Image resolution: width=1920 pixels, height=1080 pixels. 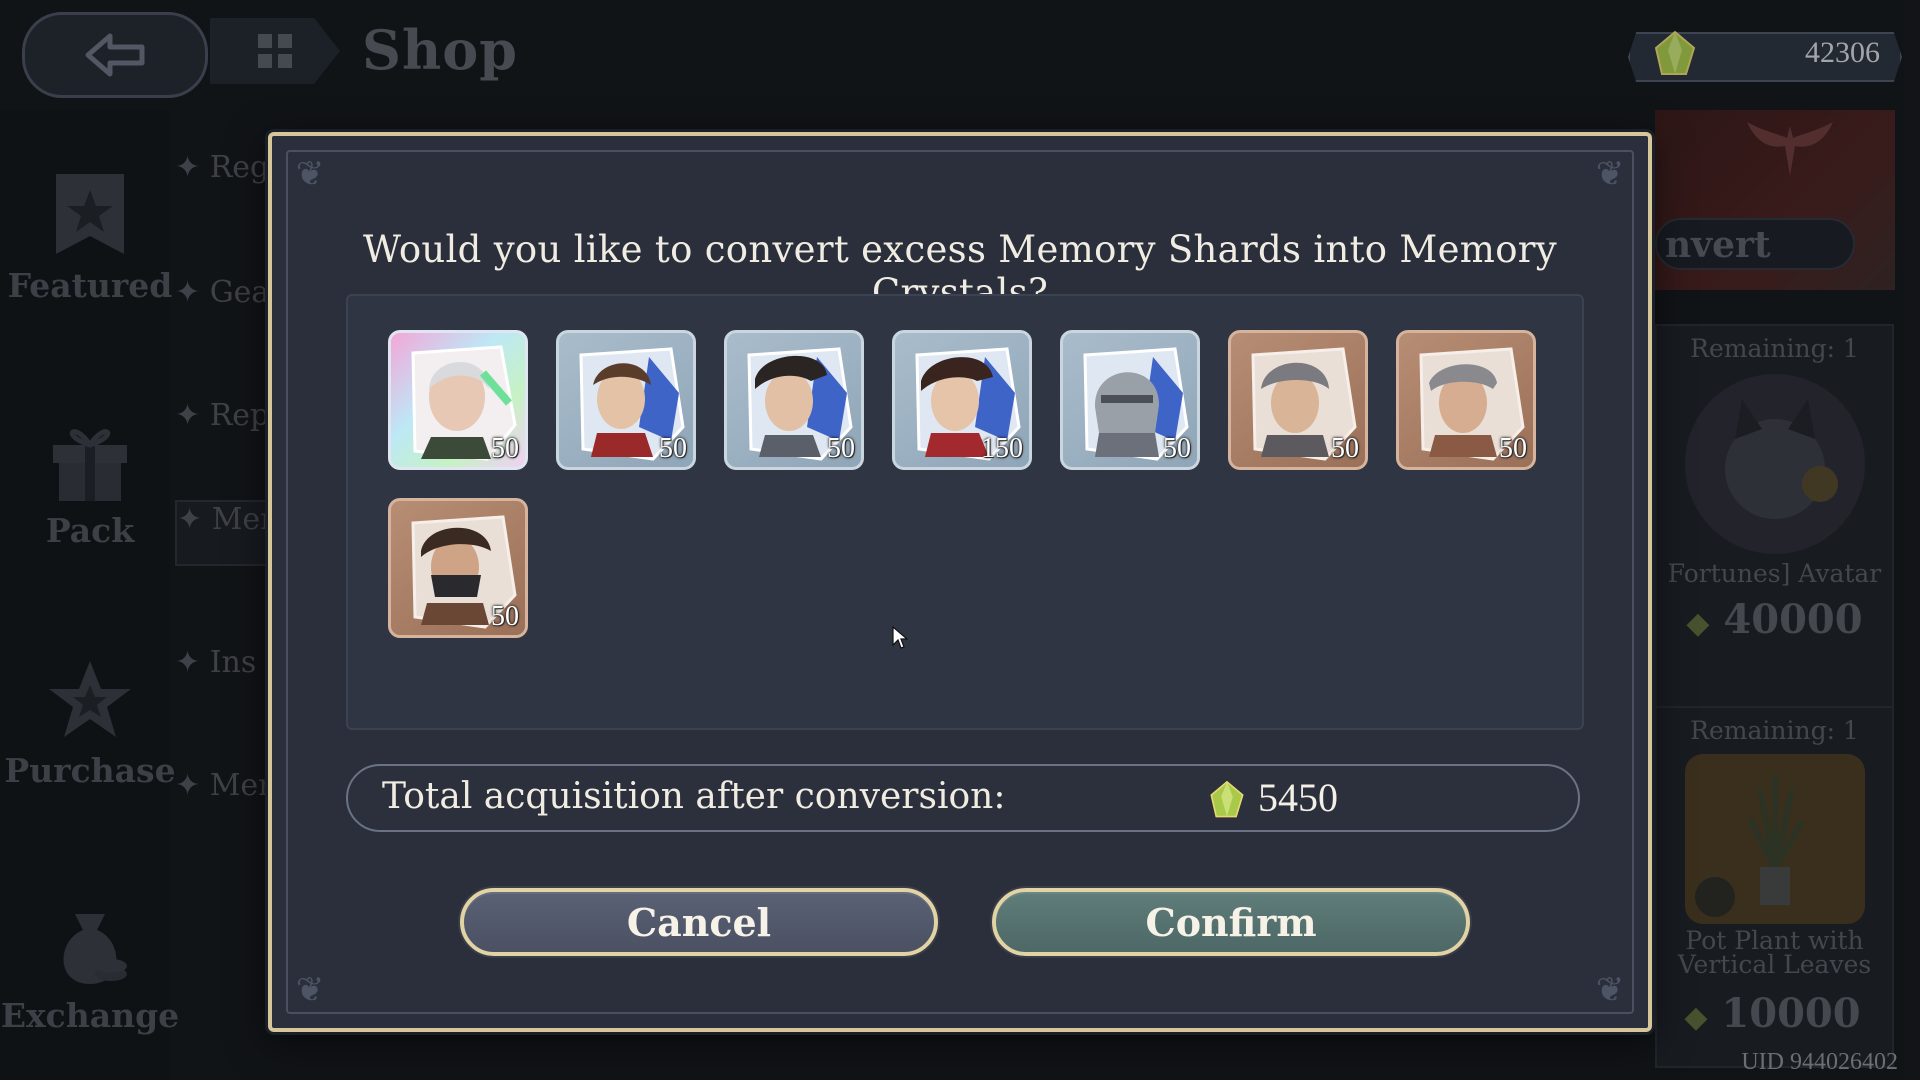 I want to click on cancel-button: Cancel, so click(x=699, y=922).